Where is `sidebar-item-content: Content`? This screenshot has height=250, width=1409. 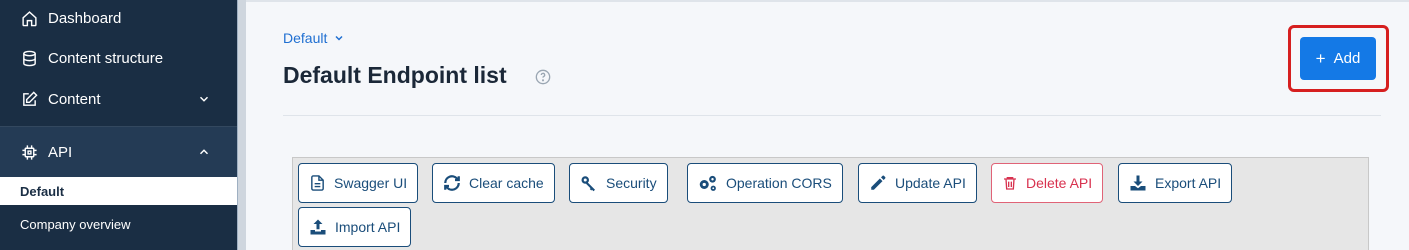 sidebar-item-content: Content is located at coordinates (118, 99).